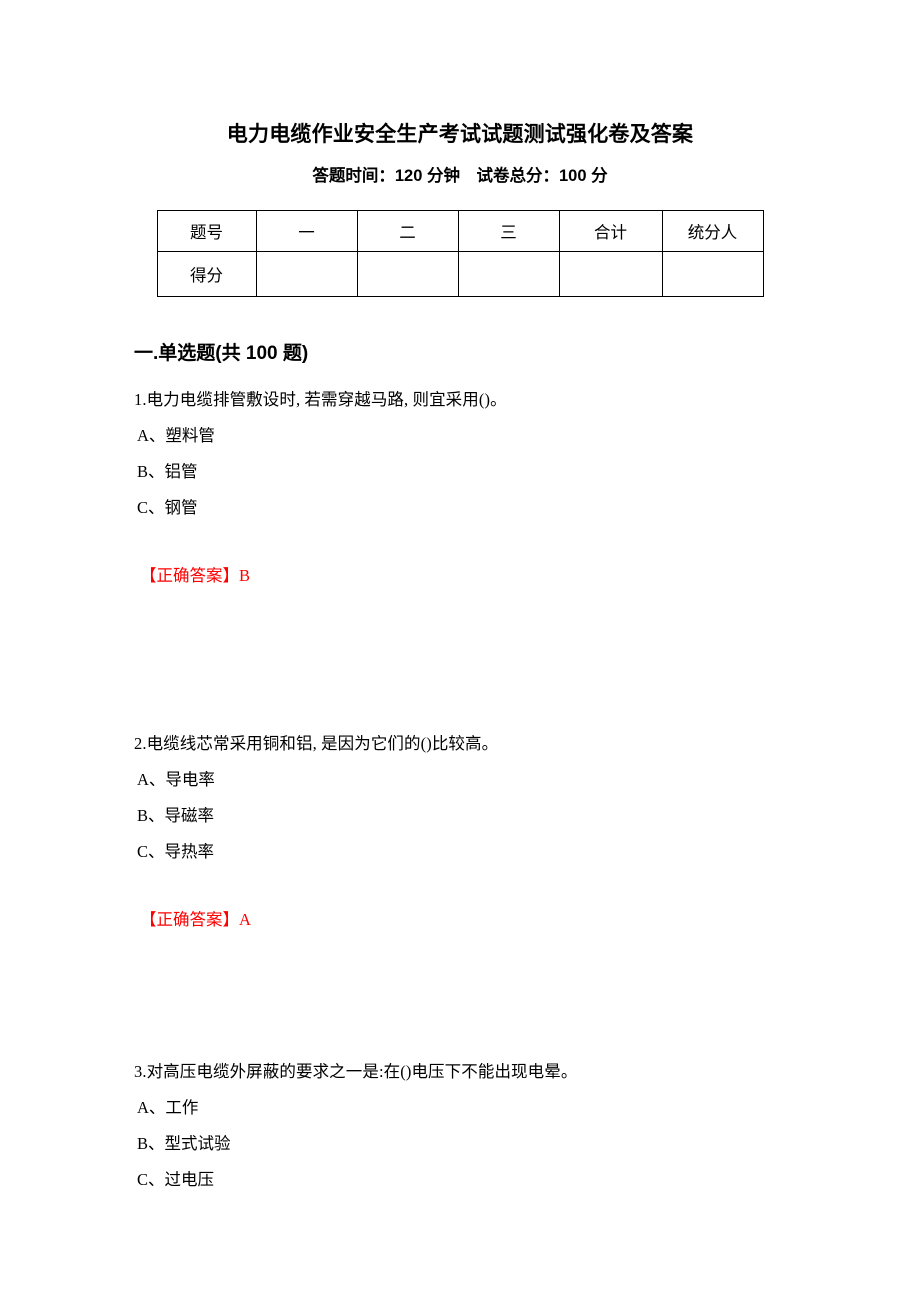 The image size is (920, 1302). Describe the element at coordinates (195, 575) in the screenshot. I see `correct-answer: 【正确答案】B` at that location.